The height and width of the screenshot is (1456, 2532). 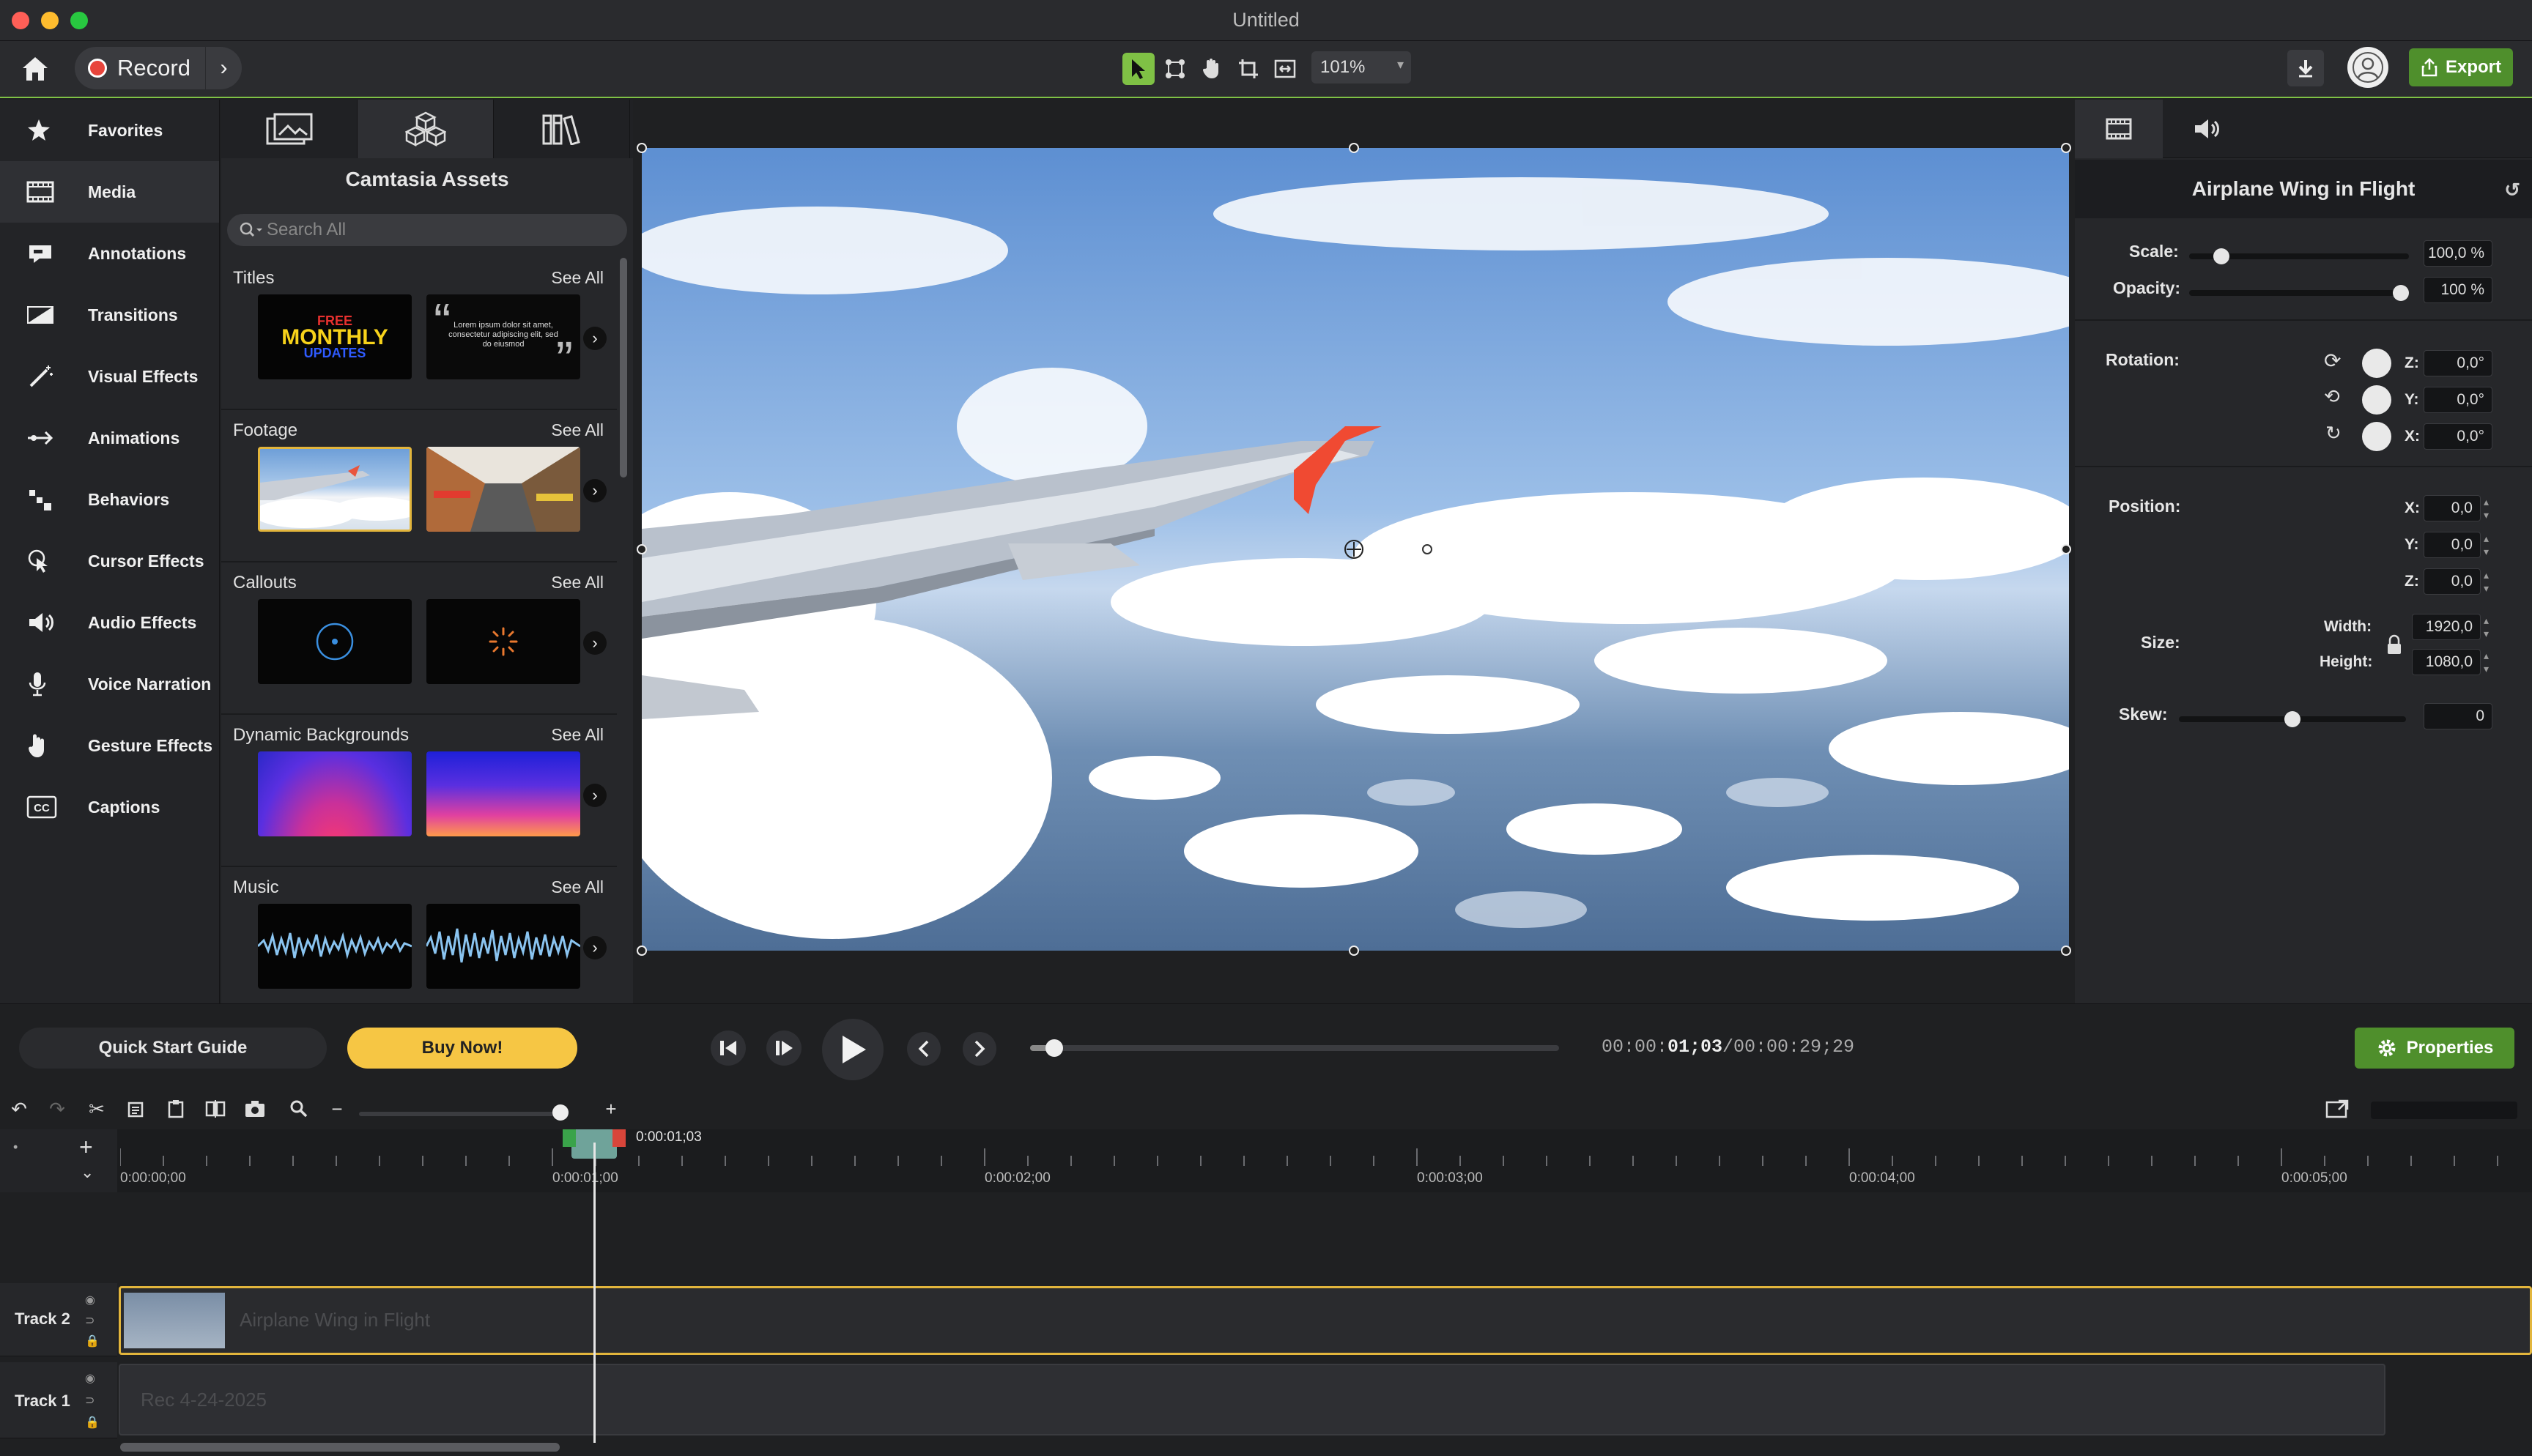 I want to click on see-all-backgrounds-link: See All, so click(x=577, y=735).